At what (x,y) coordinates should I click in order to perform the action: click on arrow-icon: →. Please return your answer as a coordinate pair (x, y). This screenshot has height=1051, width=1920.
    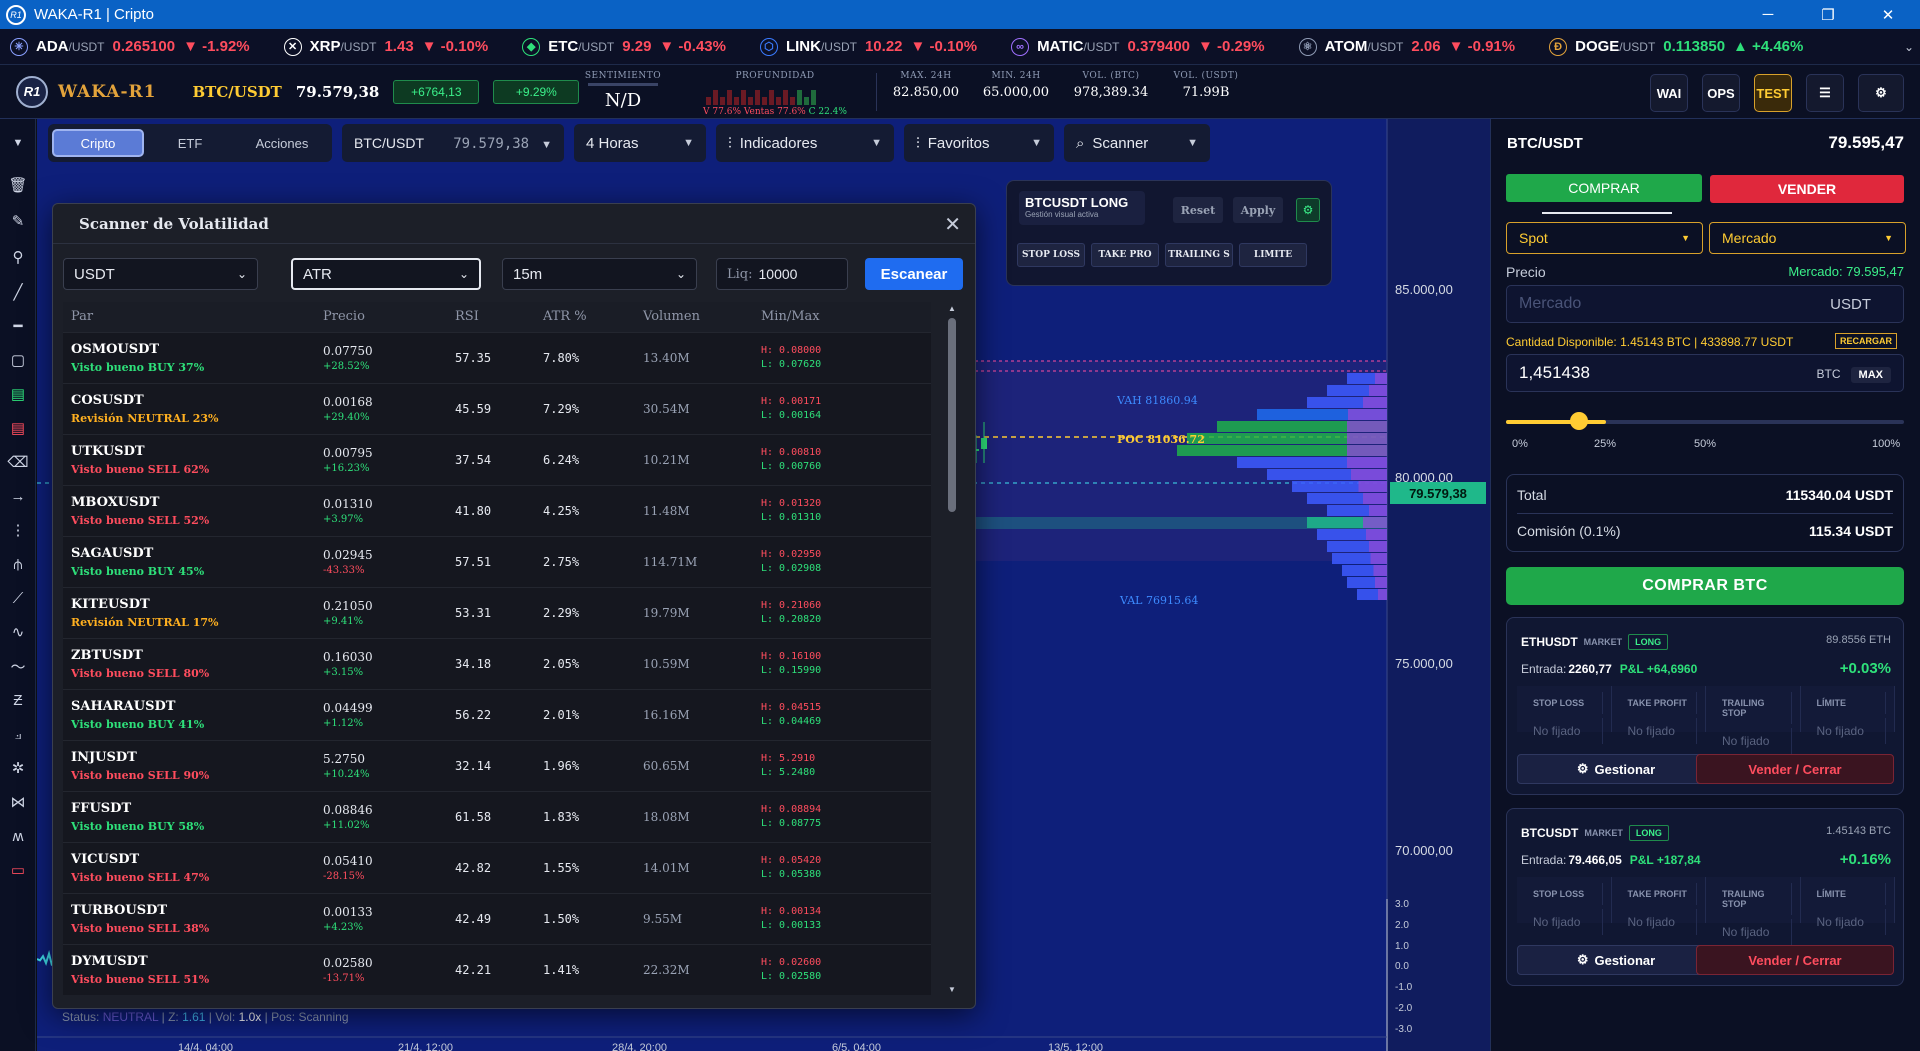
    Looking at the image, I should click on (18, 496).